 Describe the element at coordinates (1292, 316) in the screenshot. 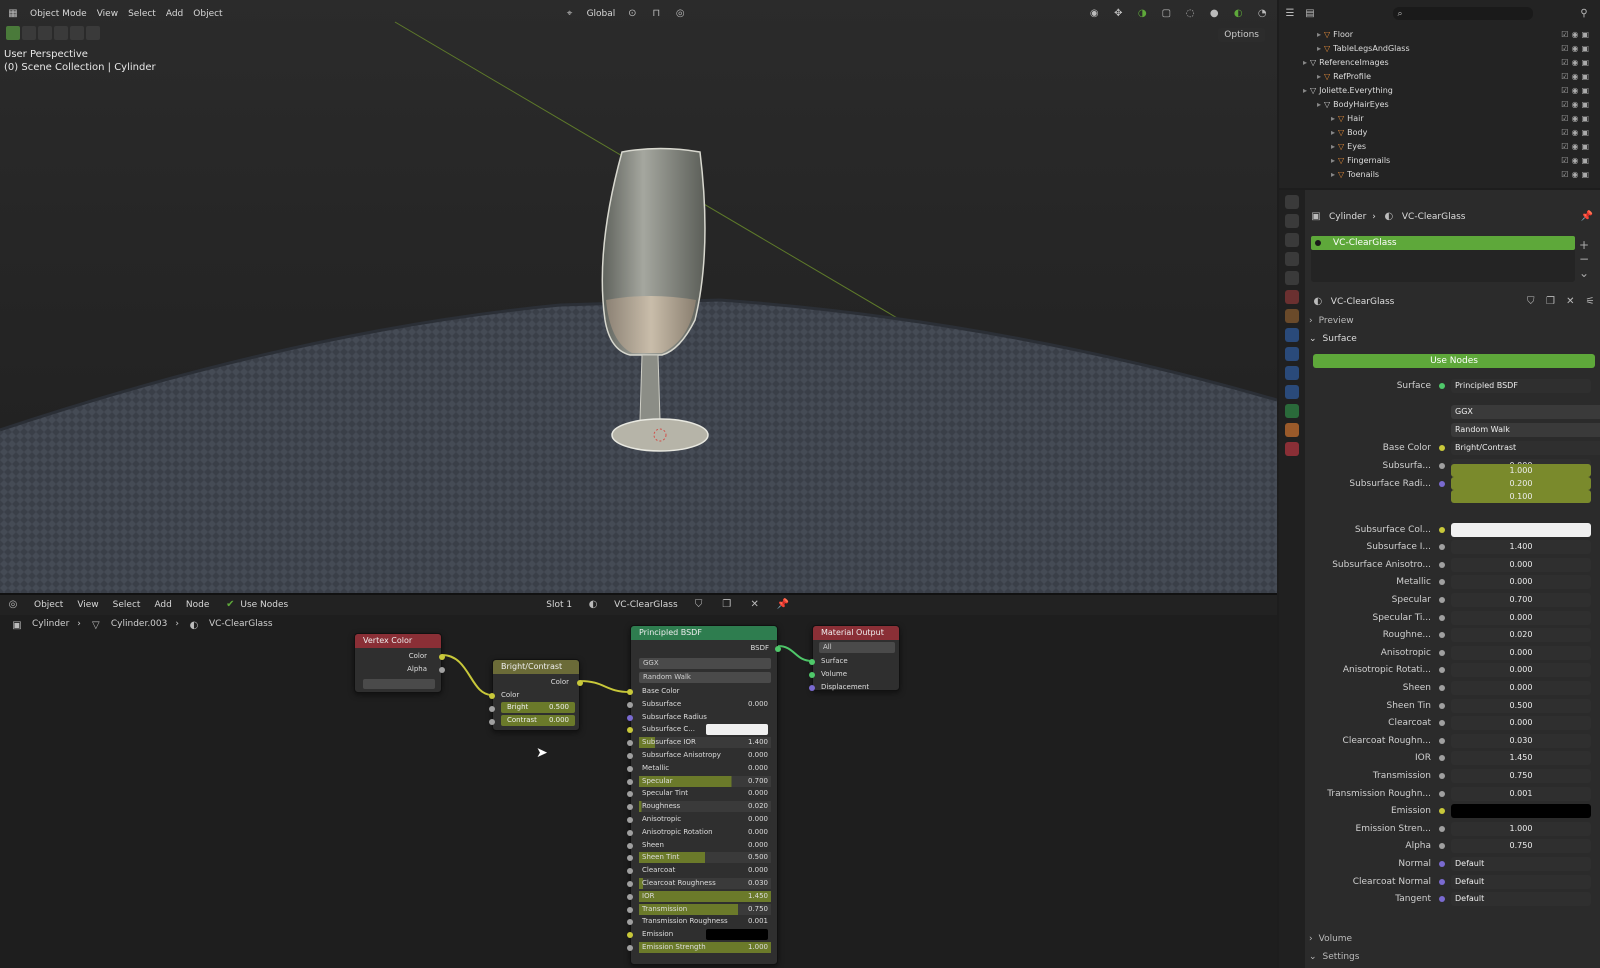

I see `object-tab-icon` at that location.